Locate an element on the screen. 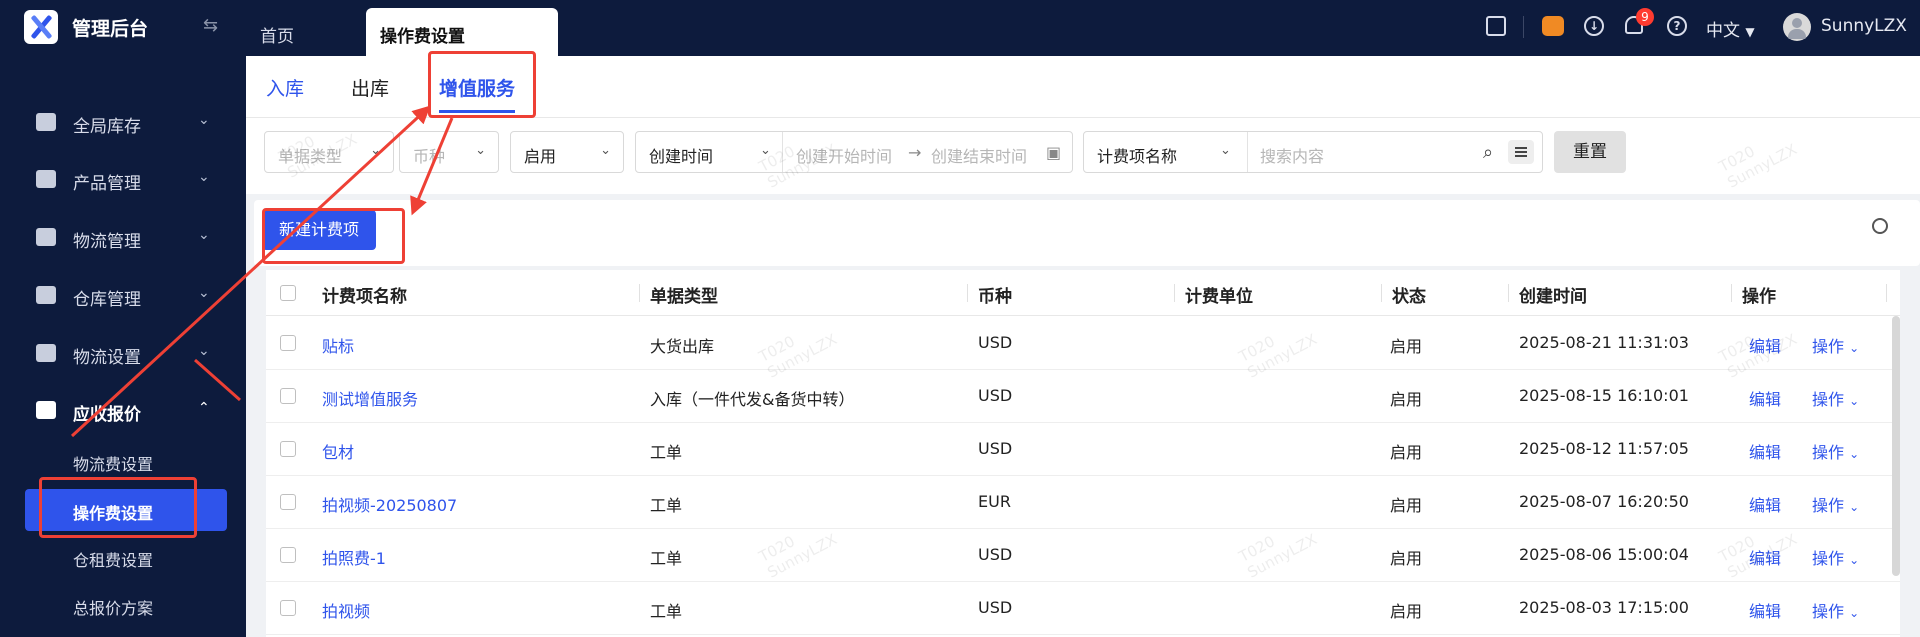  tab-home: 首页 is located at coordinates (277, 32).